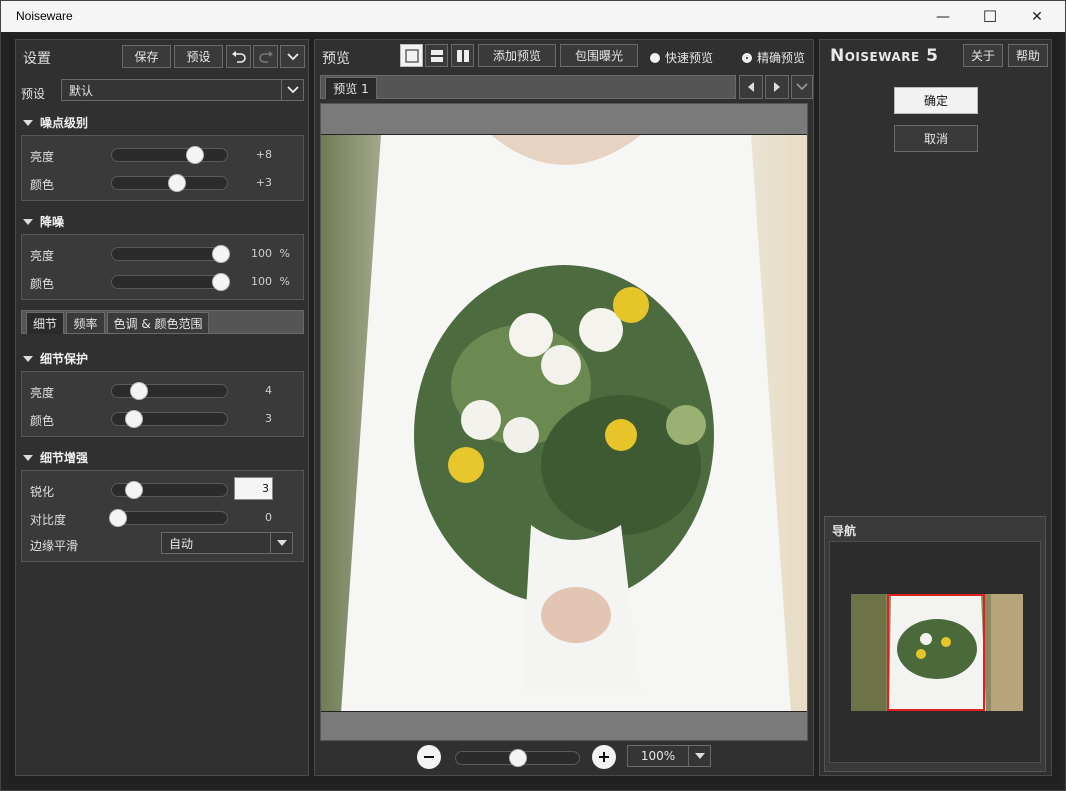 The width and height of the screenshot is (1066, 791). I want to click on edge-smooth-label: 边缘平滑, so click(54, 546).